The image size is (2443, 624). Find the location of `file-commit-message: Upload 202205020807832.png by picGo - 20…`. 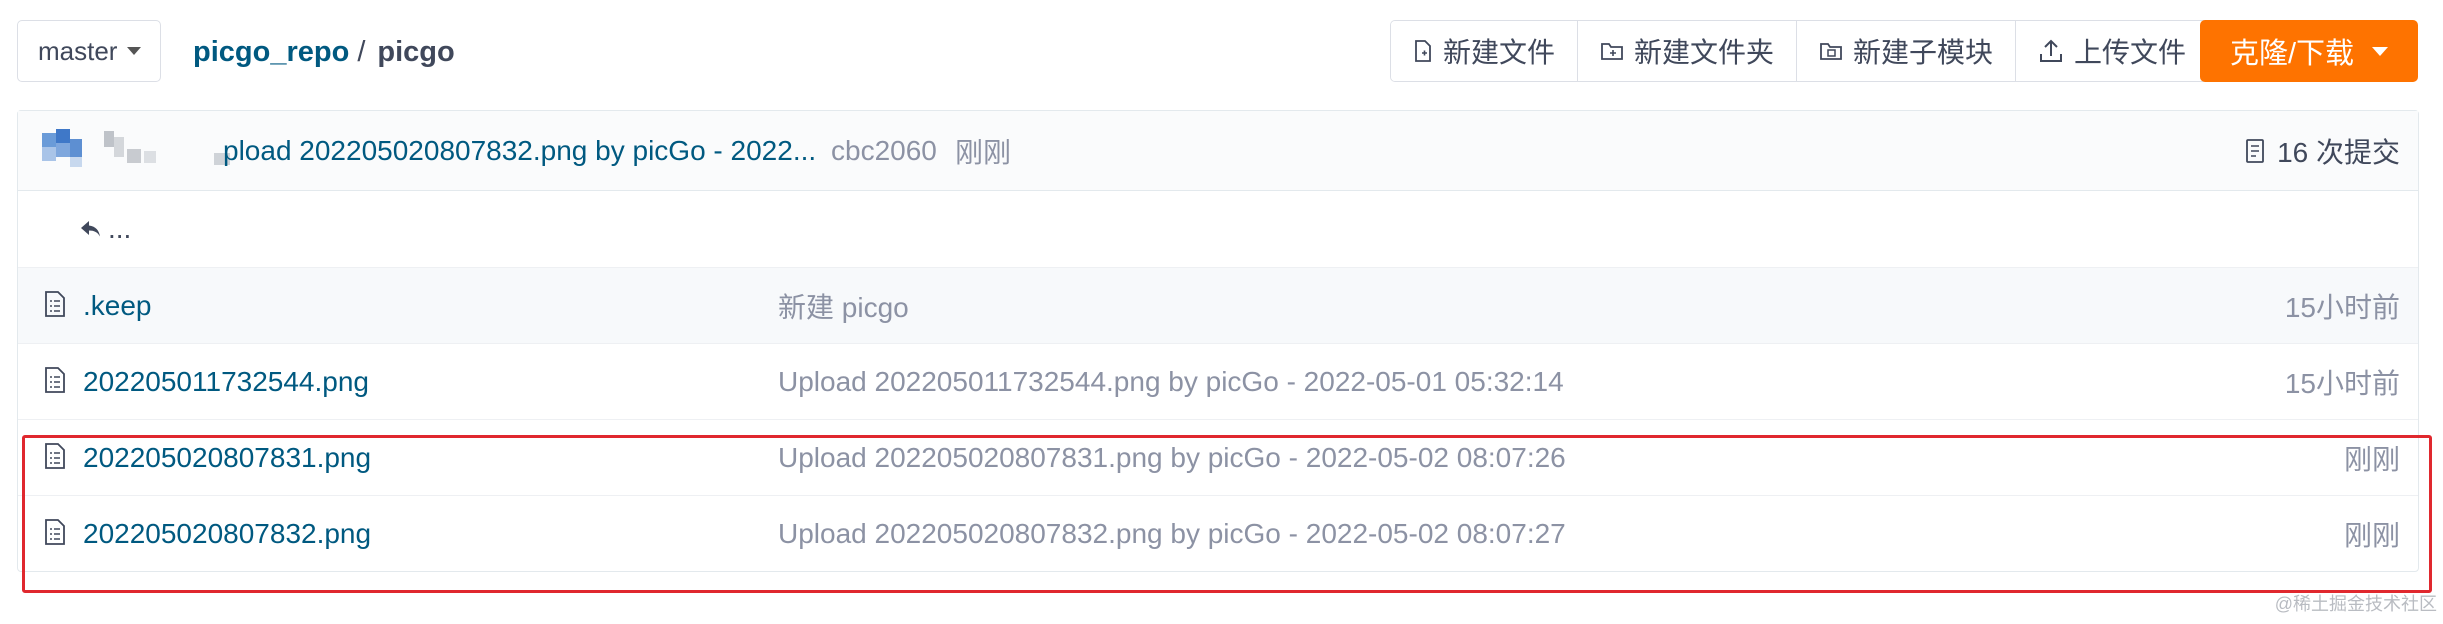

file-commit-message: Upload 202205020807832.png by picGo - 20… is located at coordinates (1172, 534).